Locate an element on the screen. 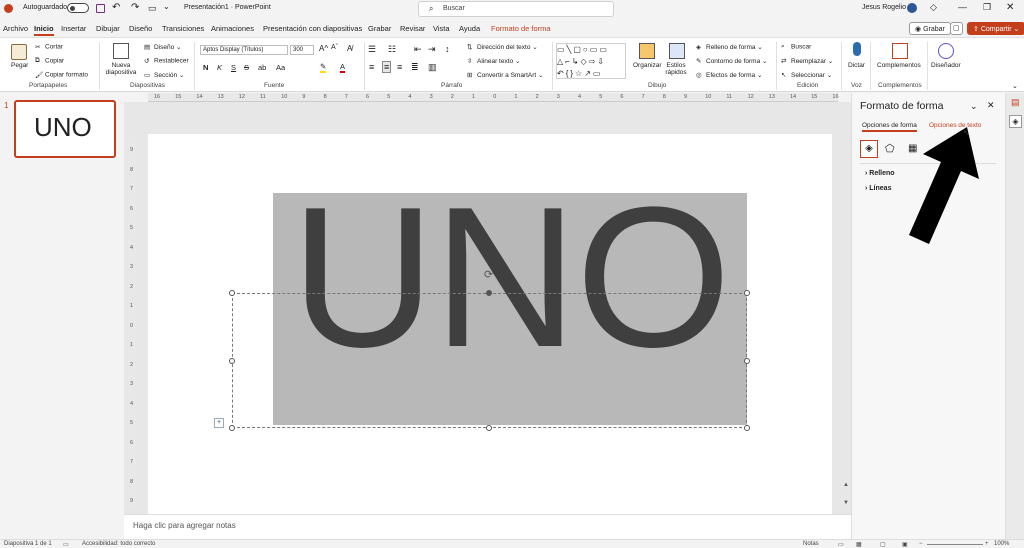  tab-animaciones: Animaciones is located at coordinates (232, 28).